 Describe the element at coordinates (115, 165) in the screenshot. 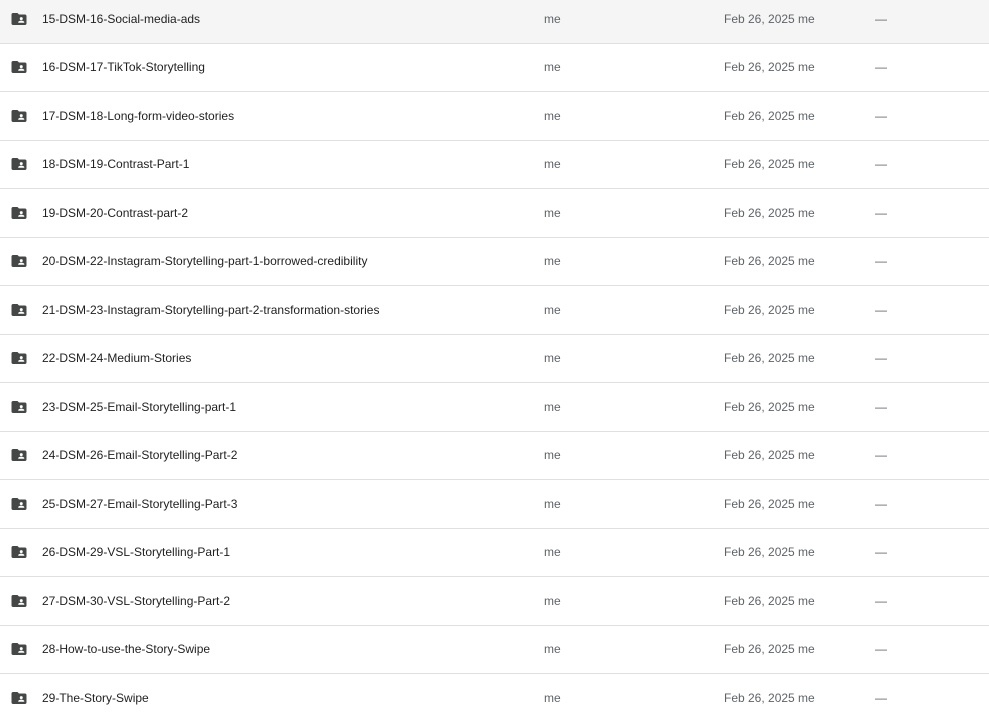

I see `file-name: 18-DSM-19-Contrast-Part-1` at that location.